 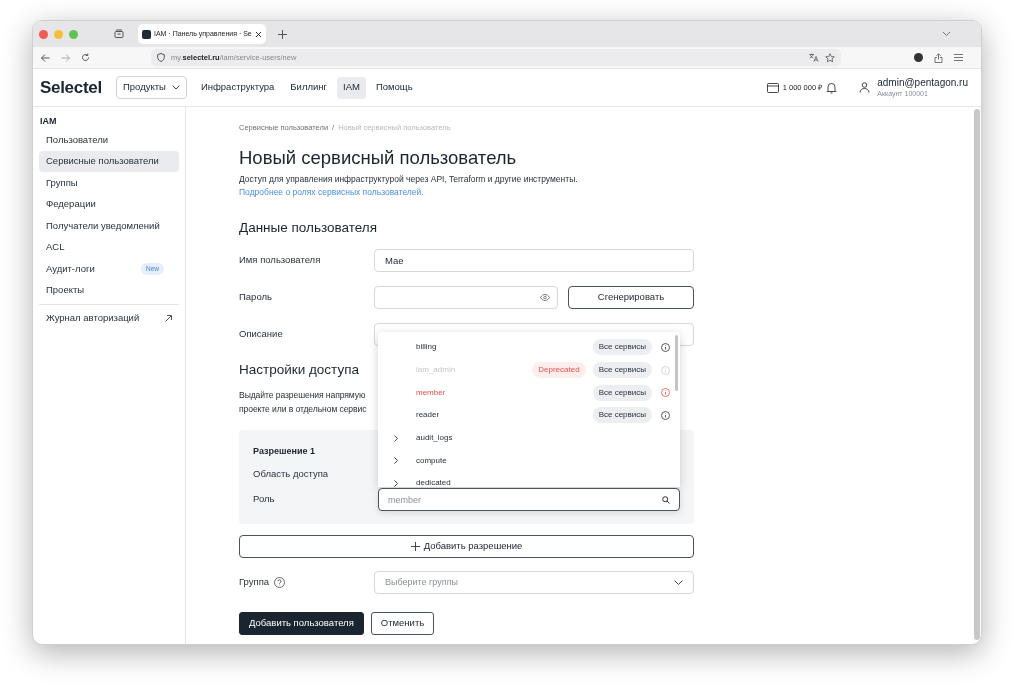 I want to click on field-label: Имя пользователя, so click(x=280, y=260).